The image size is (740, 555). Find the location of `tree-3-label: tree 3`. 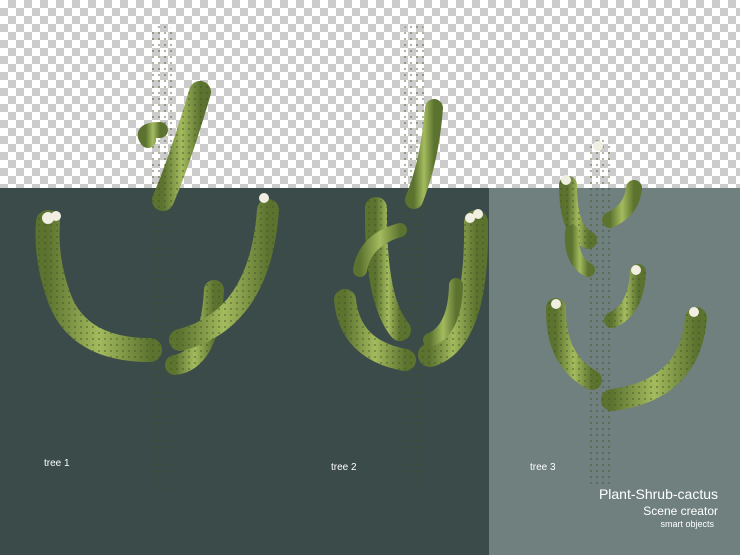

tree-3-label: tree 3 is located at coordinates (543, 467).